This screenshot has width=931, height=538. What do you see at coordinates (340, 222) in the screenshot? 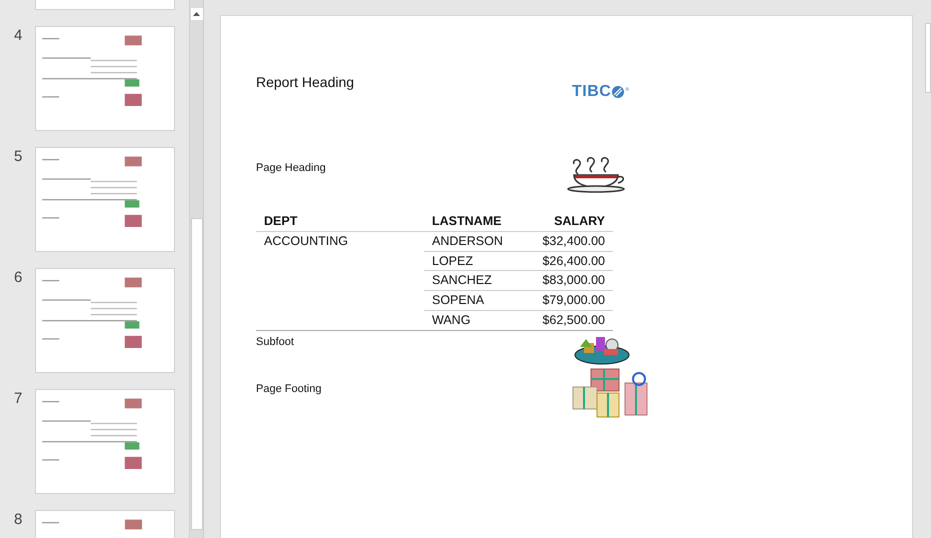
I see `column-header: DEPT` at bounding box center [340, 222].